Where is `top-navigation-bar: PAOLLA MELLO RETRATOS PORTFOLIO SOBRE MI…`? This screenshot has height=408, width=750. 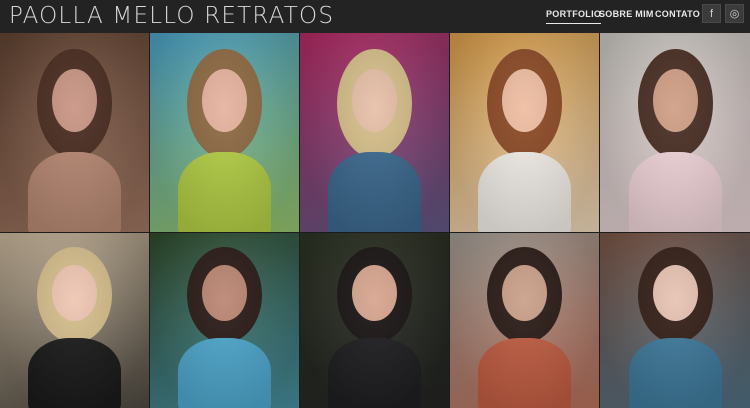
top-navigation-bar: PAOLLA MELLO RETRATOS PORTFOLIO SOBRE MI… is located at coordinates (375, 16).